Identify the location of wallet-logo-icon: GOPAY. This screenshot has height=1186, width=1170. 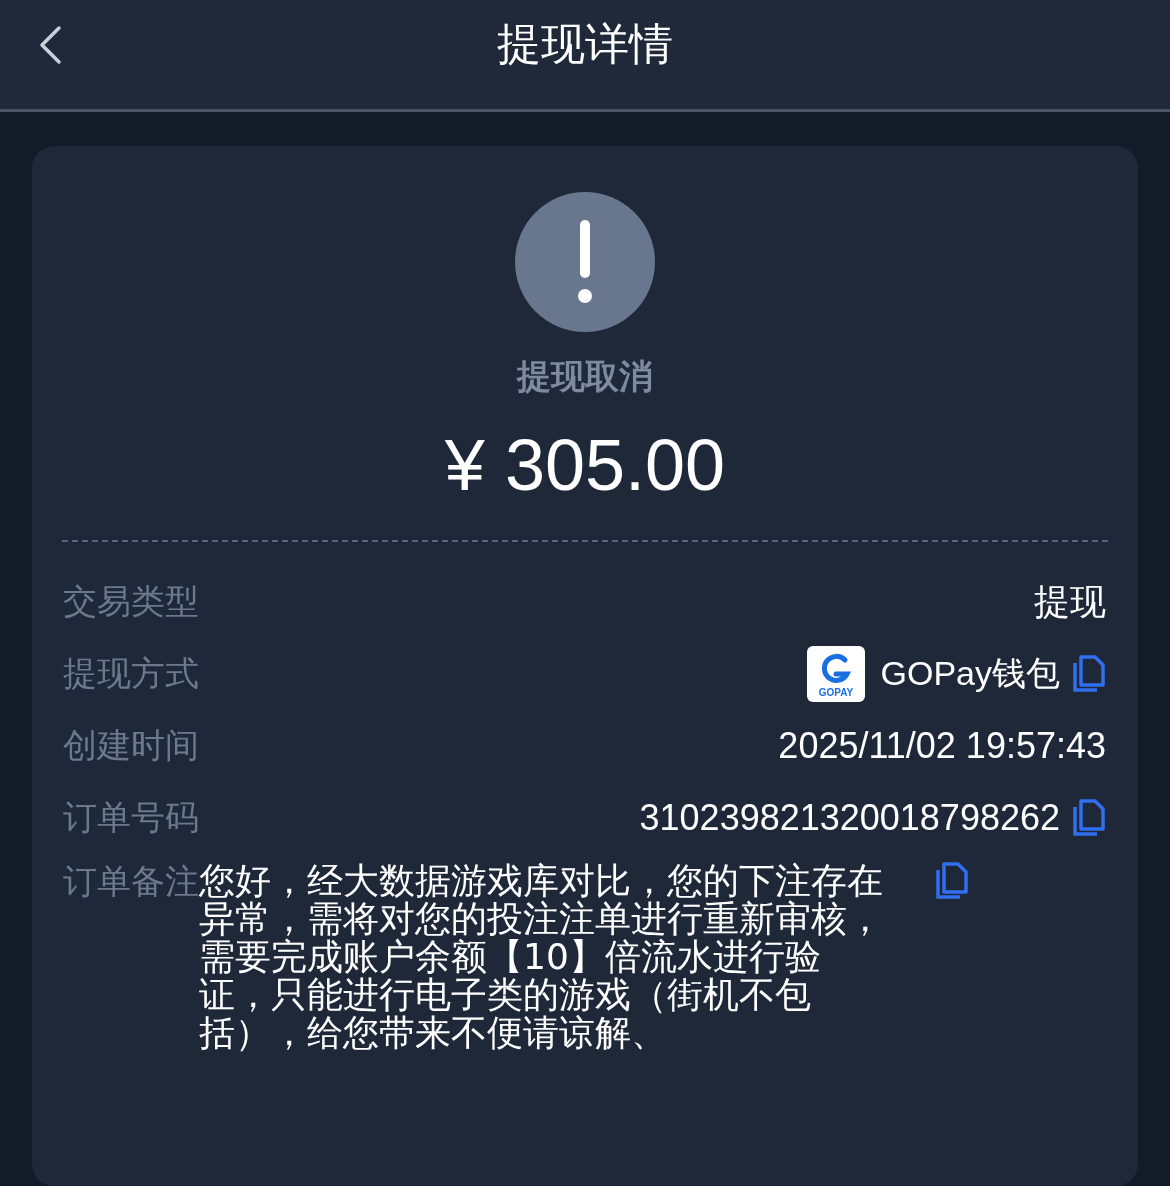
(835, 674).